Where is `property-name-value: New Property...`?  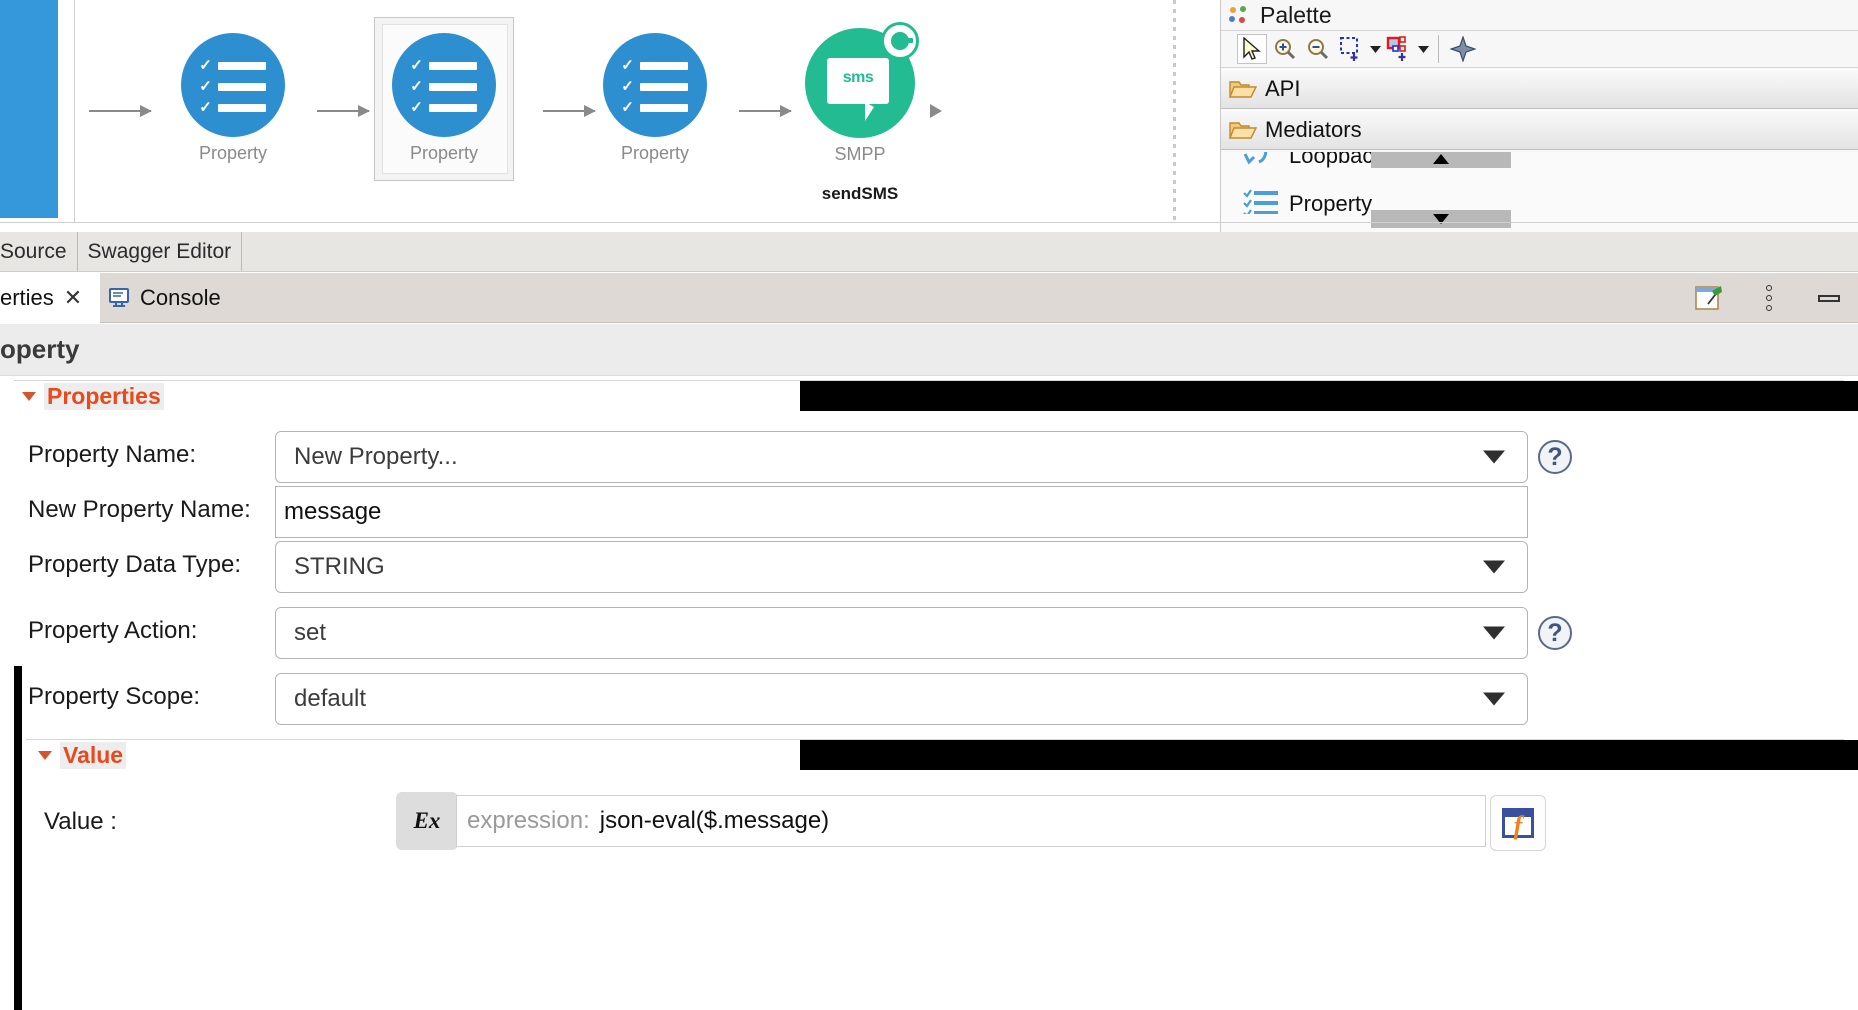
property-name-value: New Property... is located at coordinates (376, 456).